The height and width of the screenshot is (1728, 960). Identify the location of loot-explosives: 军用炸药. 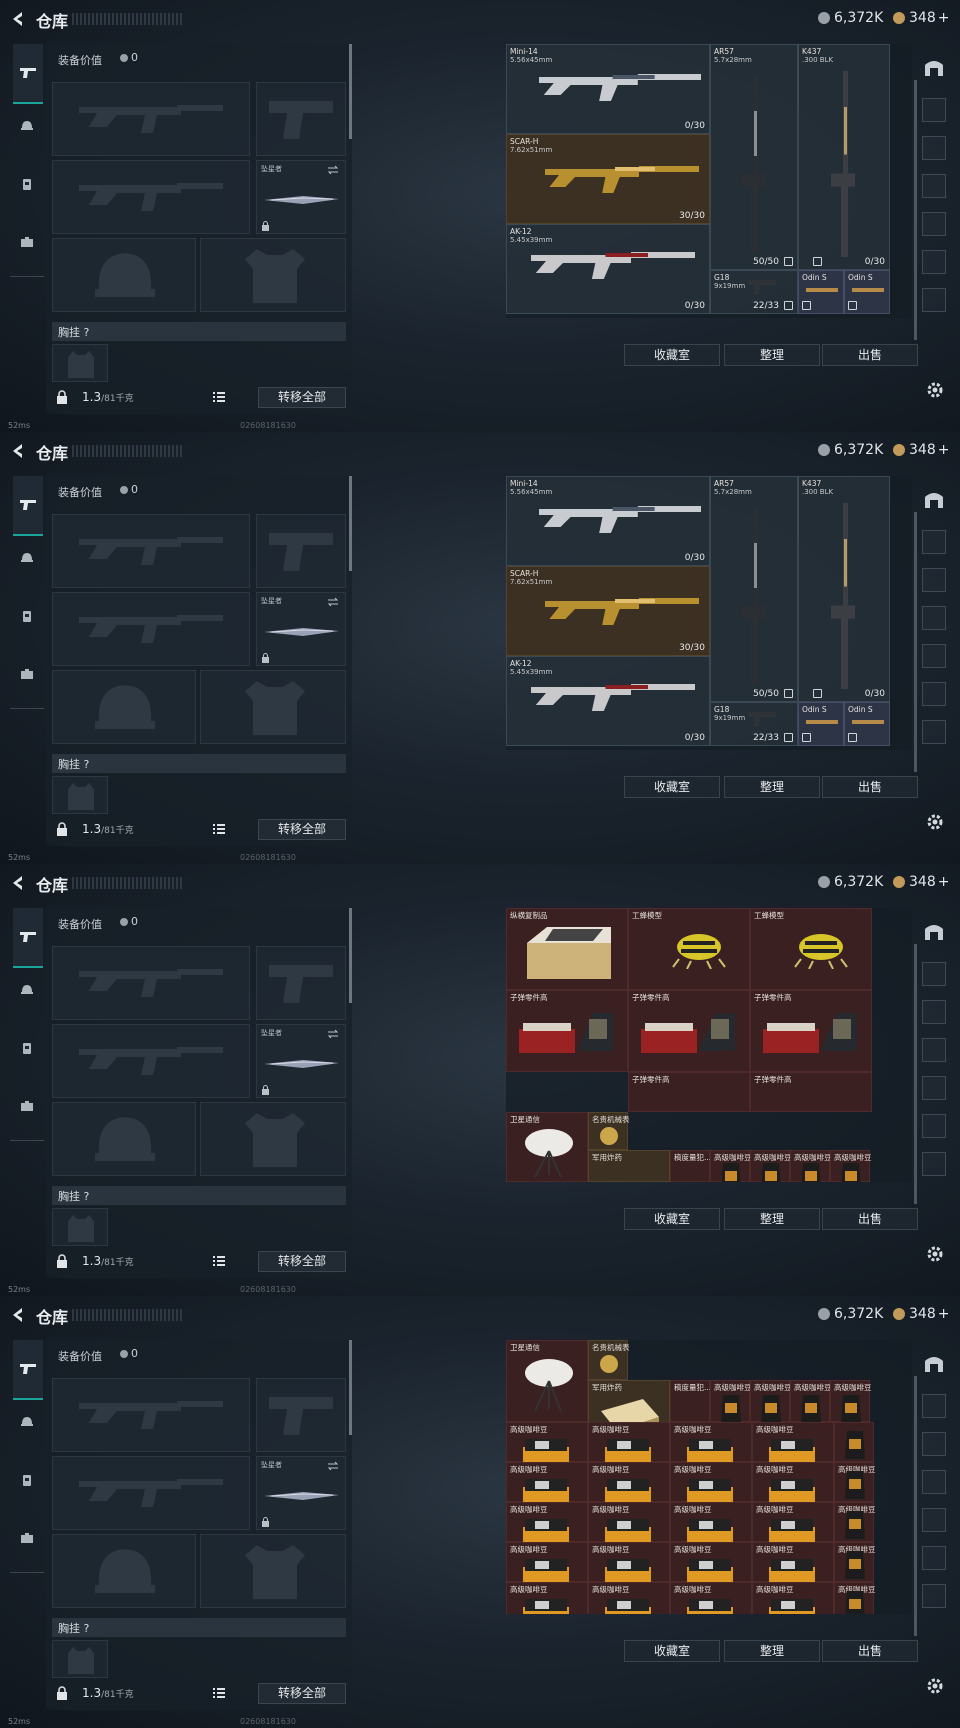
(629, 1166).